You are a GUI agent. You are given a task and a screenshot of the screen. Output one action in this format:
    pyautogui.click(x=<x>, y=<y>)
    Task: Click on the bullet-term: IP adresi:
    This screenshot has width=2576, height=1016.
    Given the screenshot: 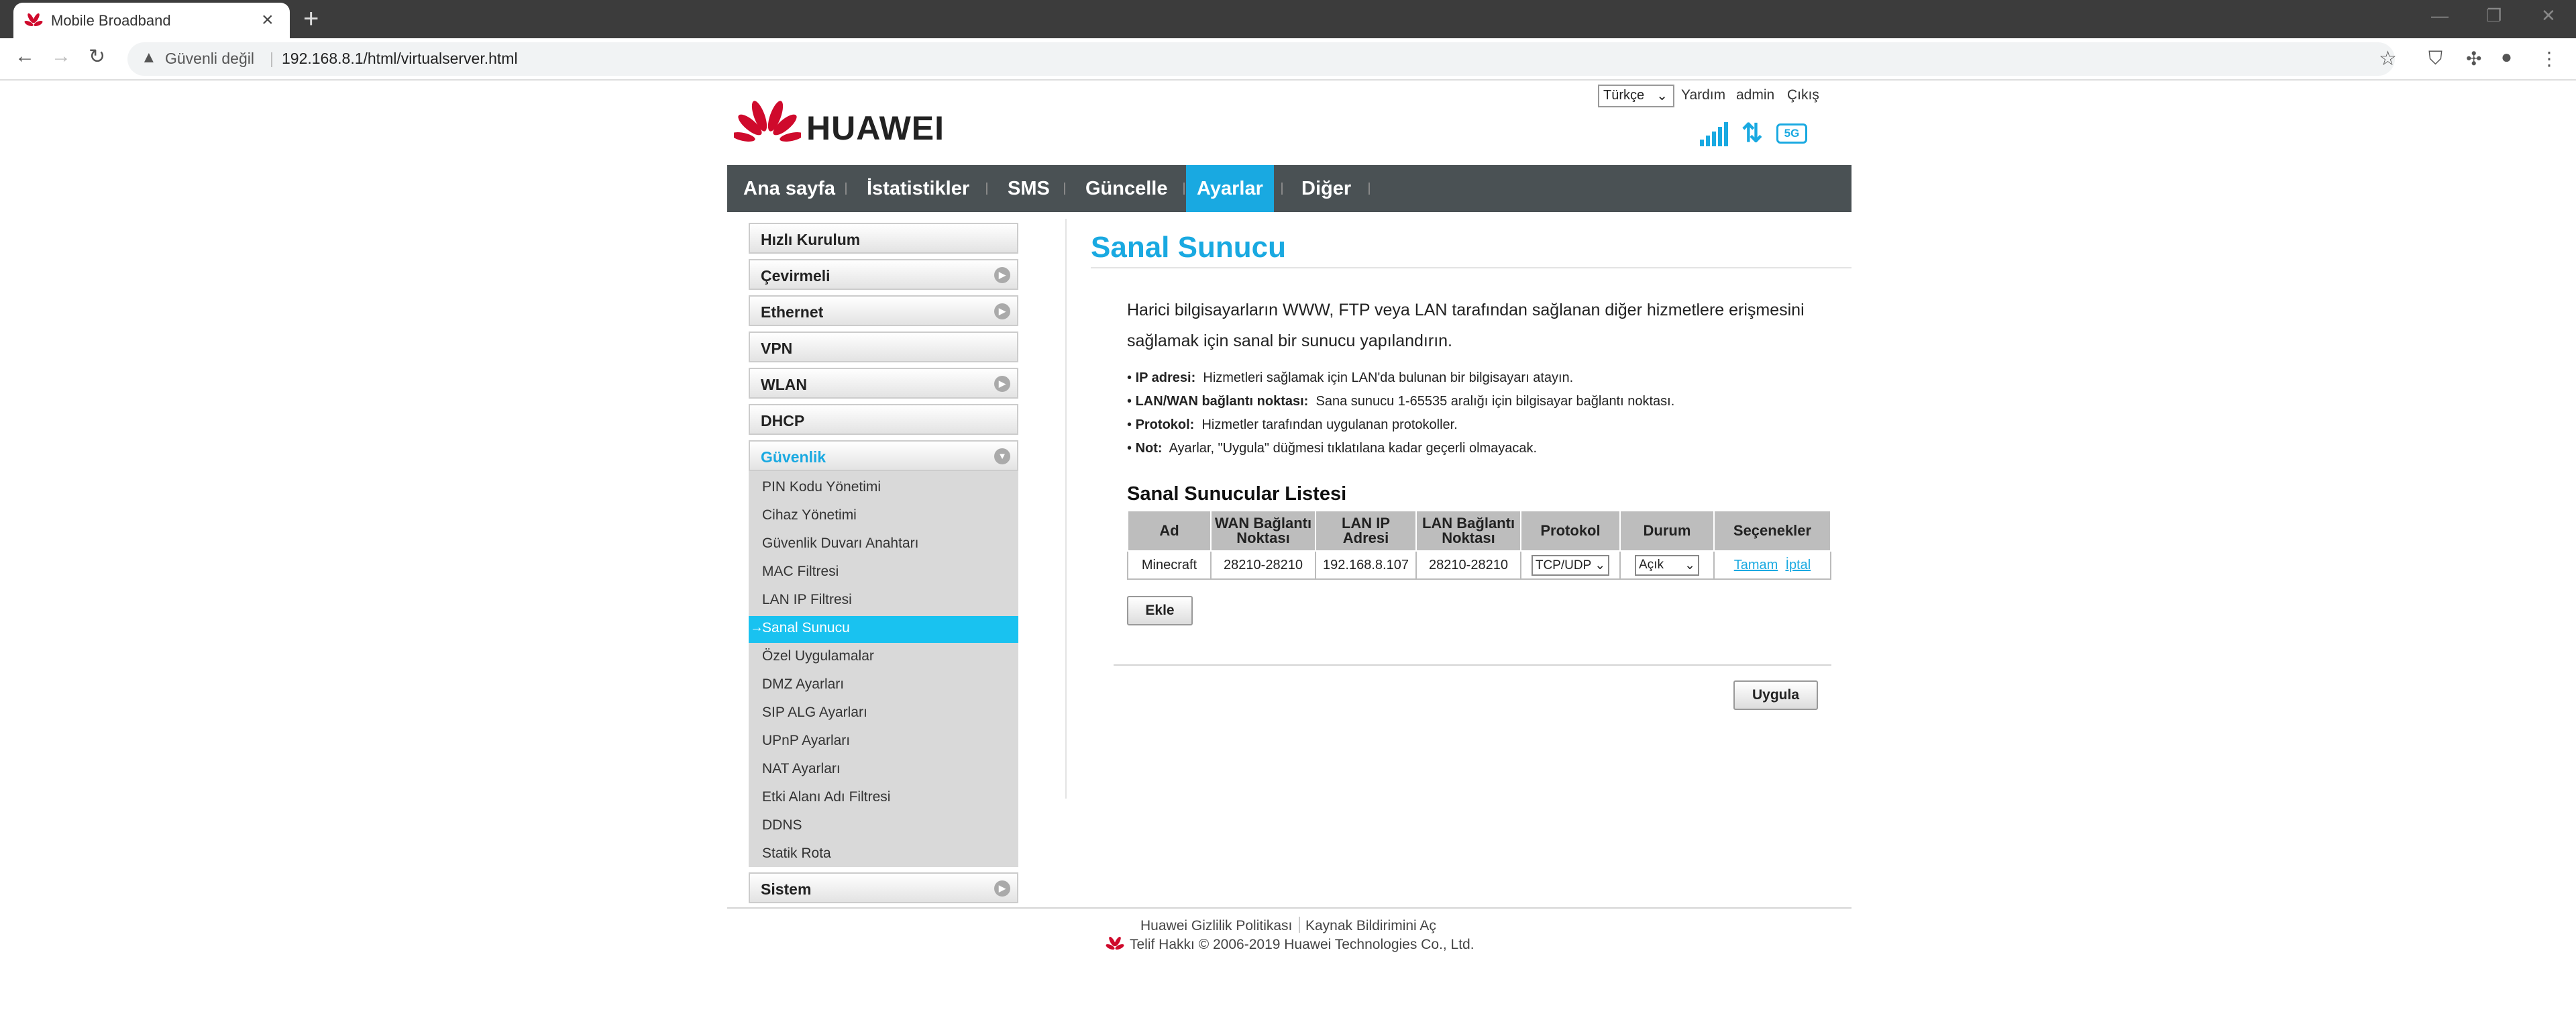 What is the action you would take?
    pyautogui.click(x=1165, y=378)
    